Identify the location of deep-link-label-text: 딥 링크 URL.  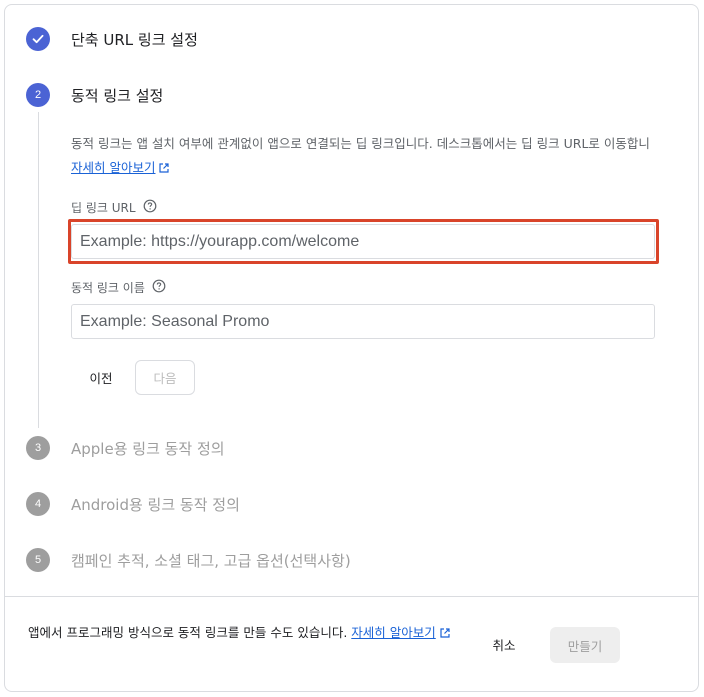
(103, 208).